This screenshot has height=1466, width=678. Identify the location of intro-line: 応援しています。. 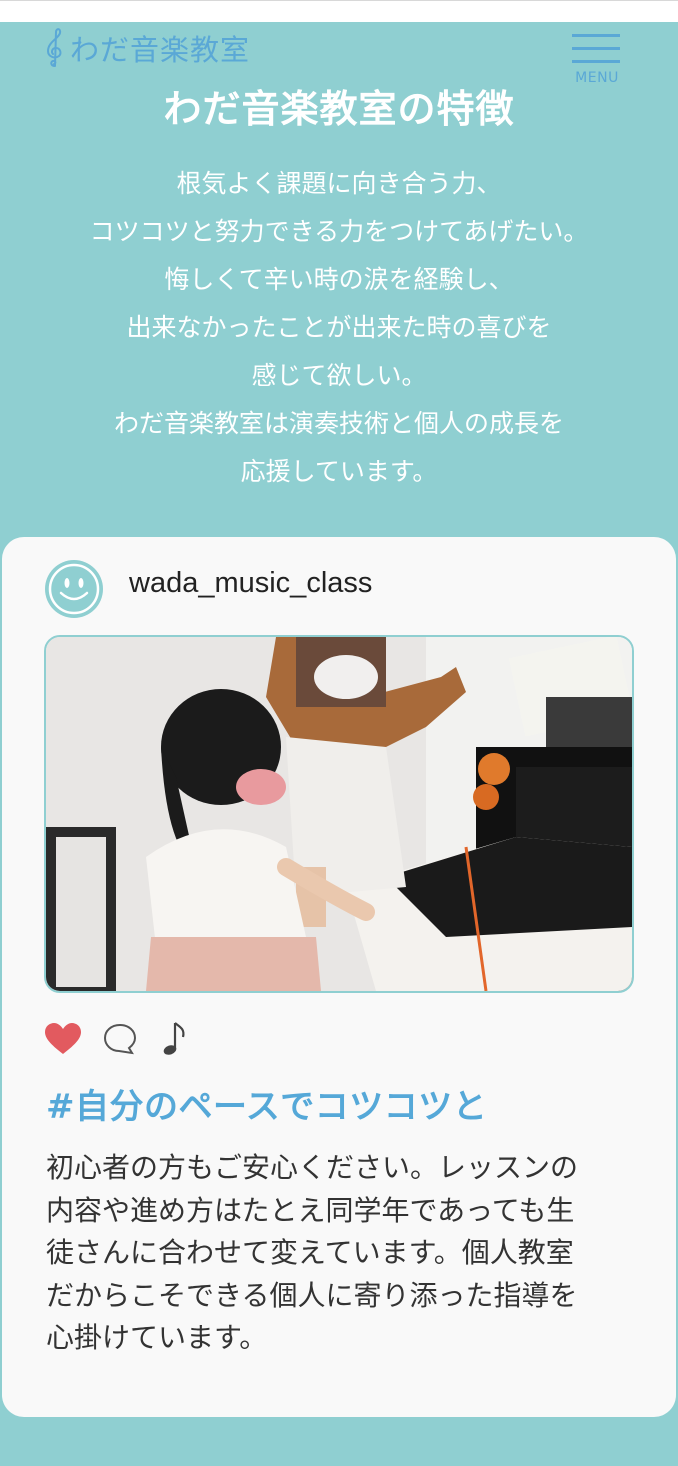
(339, 471).